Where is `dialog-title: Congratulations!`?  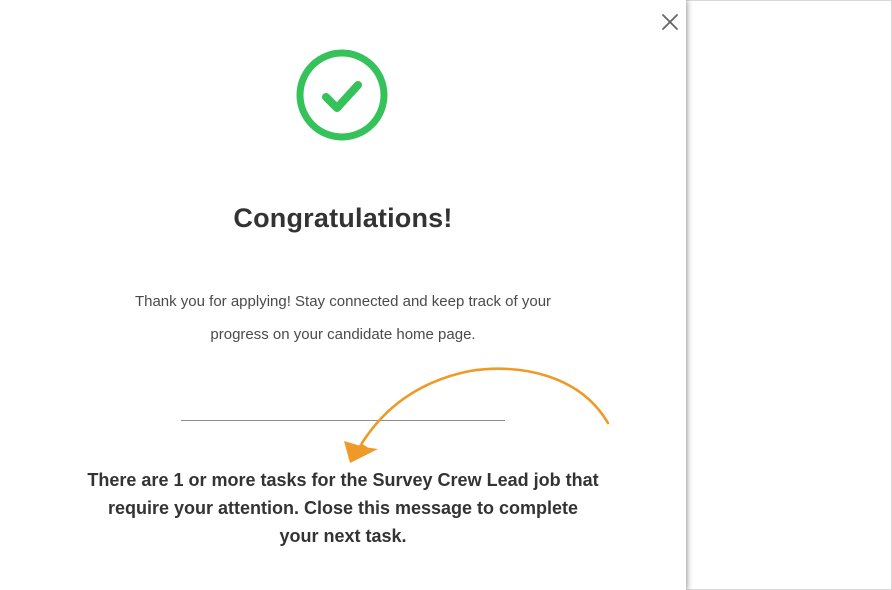
dialog-title: Congratulations! is located at coordinates (343, 218).